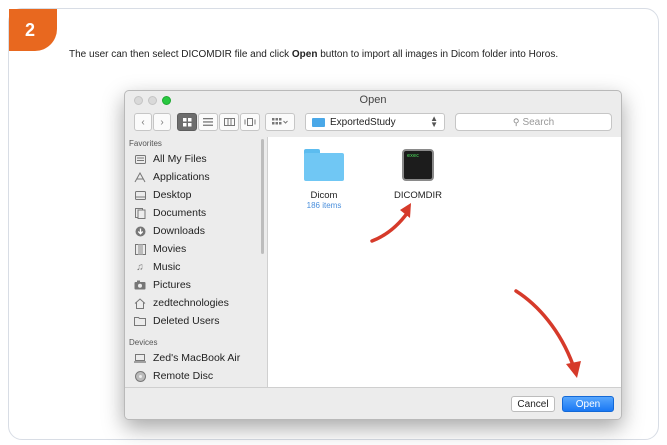 The image size is (667, 445). Describe the element at coordinates (304, 54) in the screenshot. I see `instruction-bold: Open` at that location.